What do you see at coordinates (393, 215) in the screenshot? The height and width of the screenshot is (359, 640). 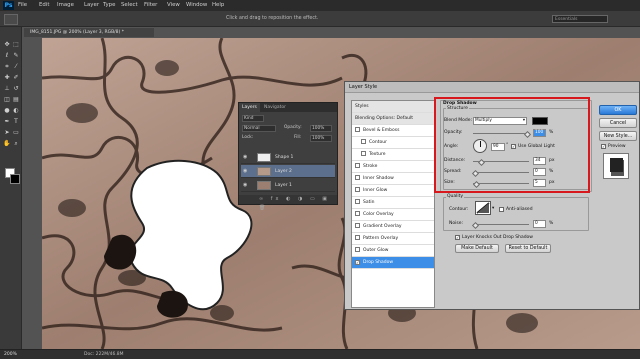 I see `style-item-color-overlay: Color Overlay` at bounding box center [393, 215].